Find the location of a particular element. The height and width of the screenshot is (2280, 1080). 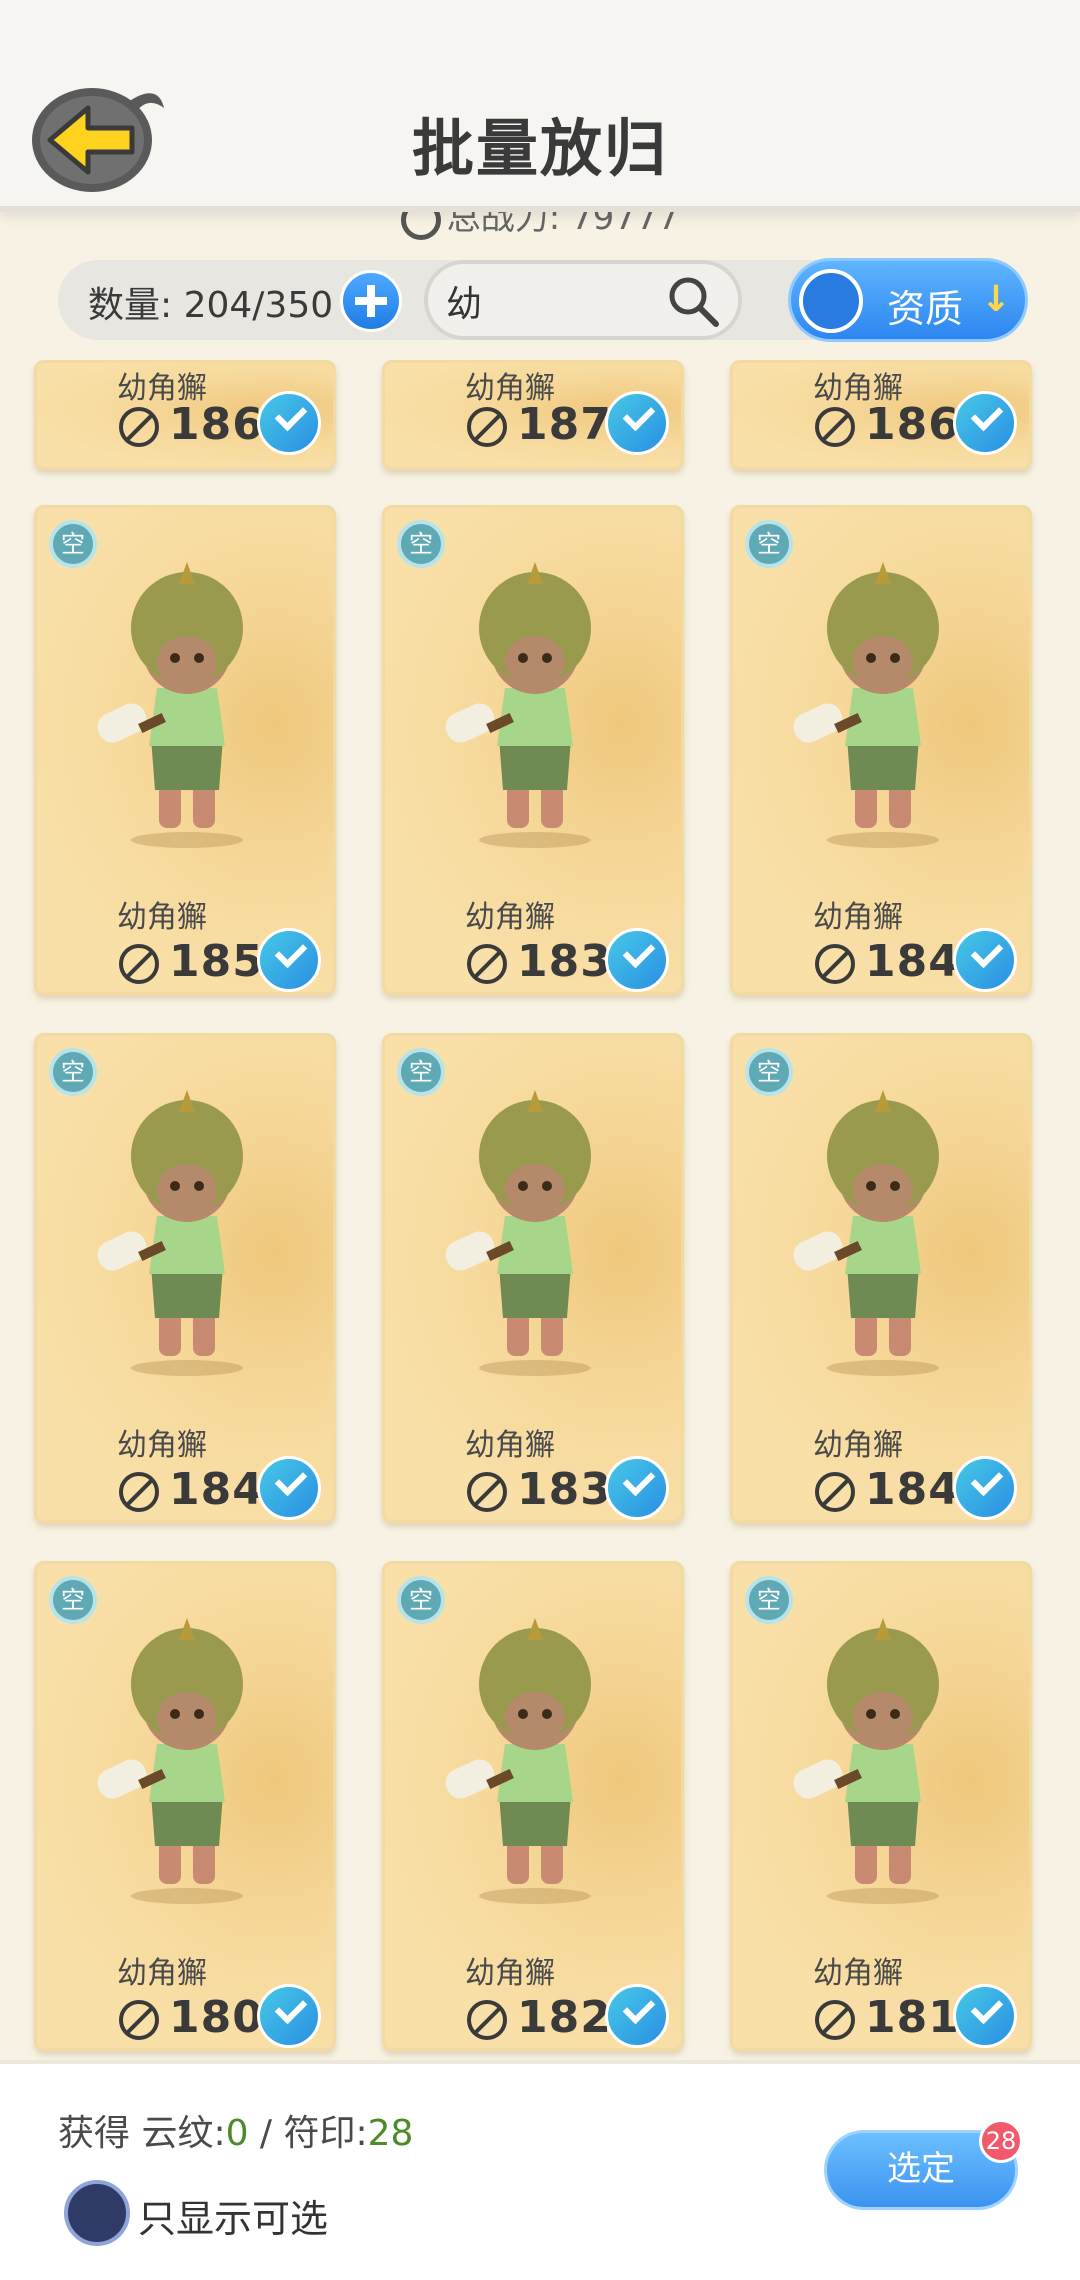

count-label: 数量: 204/350 is located at coordinates (211, 305).